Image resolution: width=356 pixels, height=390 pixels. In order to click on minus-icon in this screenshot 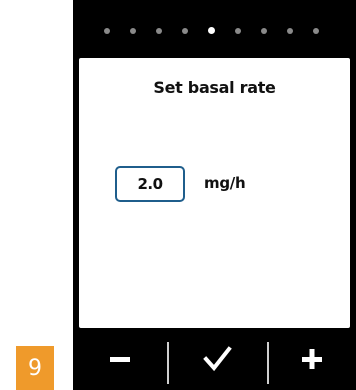, I will do `click(120, 359)`.